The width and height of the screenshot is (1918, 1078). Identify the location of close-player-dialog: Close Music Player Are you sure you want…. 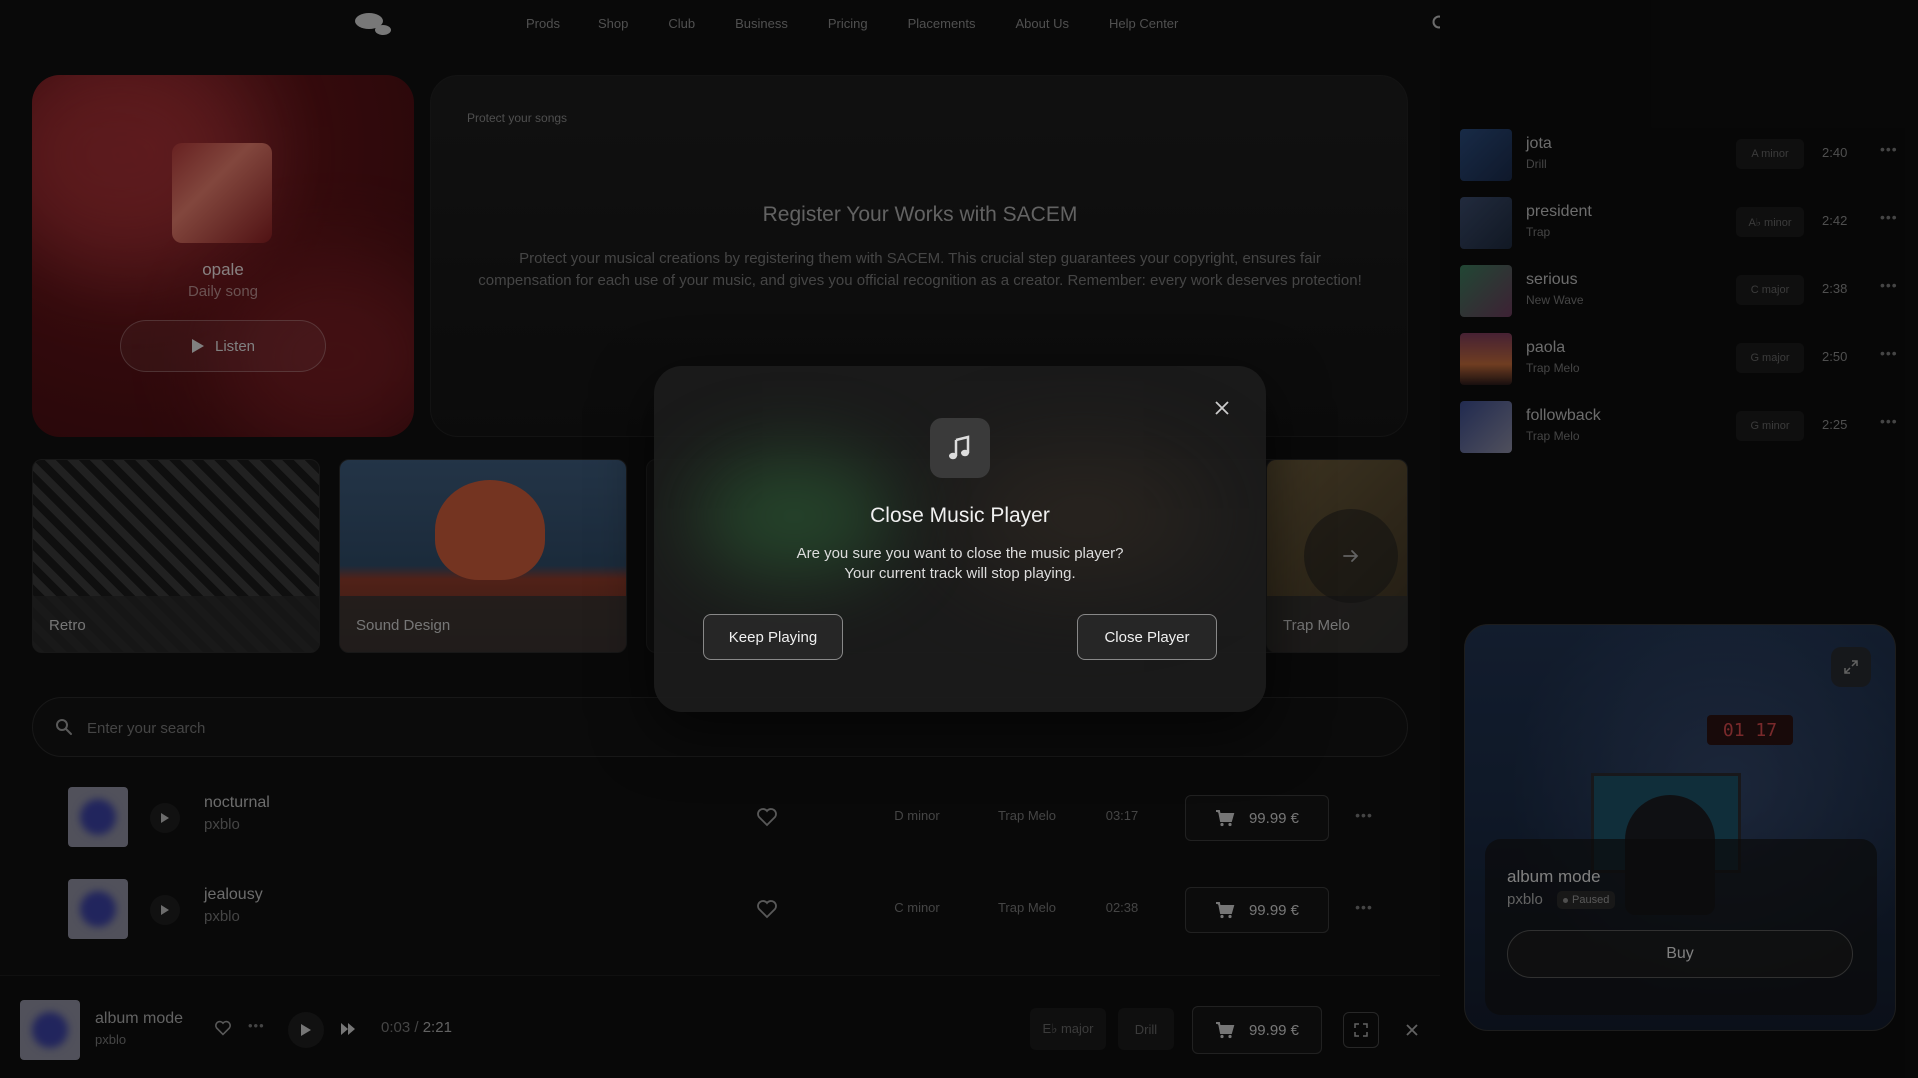
(960, 539).